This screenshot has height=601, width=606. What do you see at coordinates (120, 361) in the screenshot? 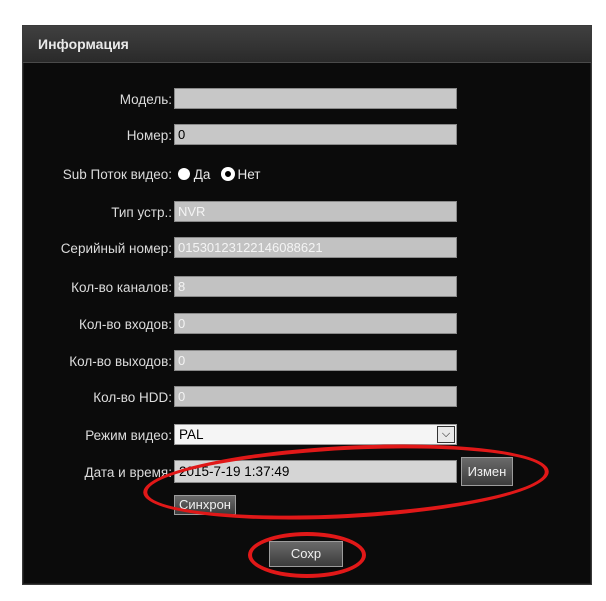
I see `outputs-label: Кол-во выходов:` at bounding box center [120, 361].